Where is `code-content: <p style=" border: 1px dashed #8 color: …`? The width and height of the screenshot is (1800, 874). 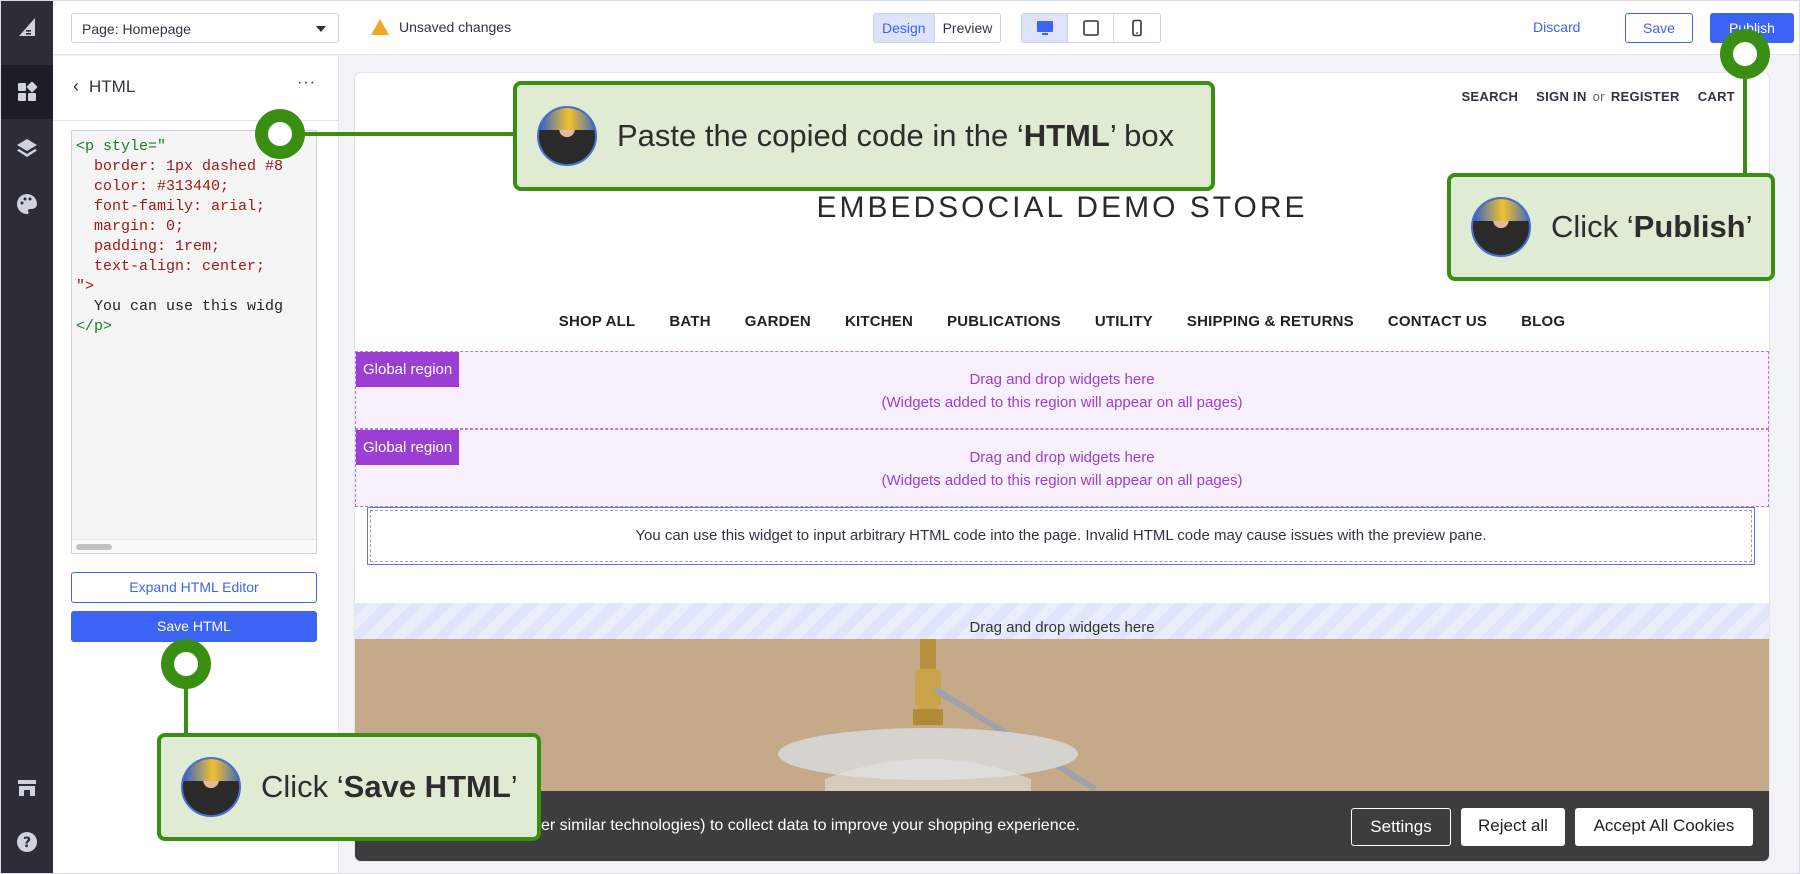
code-content: <p style=" border: 1px dashed #8 color: … is located at coordinates (194, 237).